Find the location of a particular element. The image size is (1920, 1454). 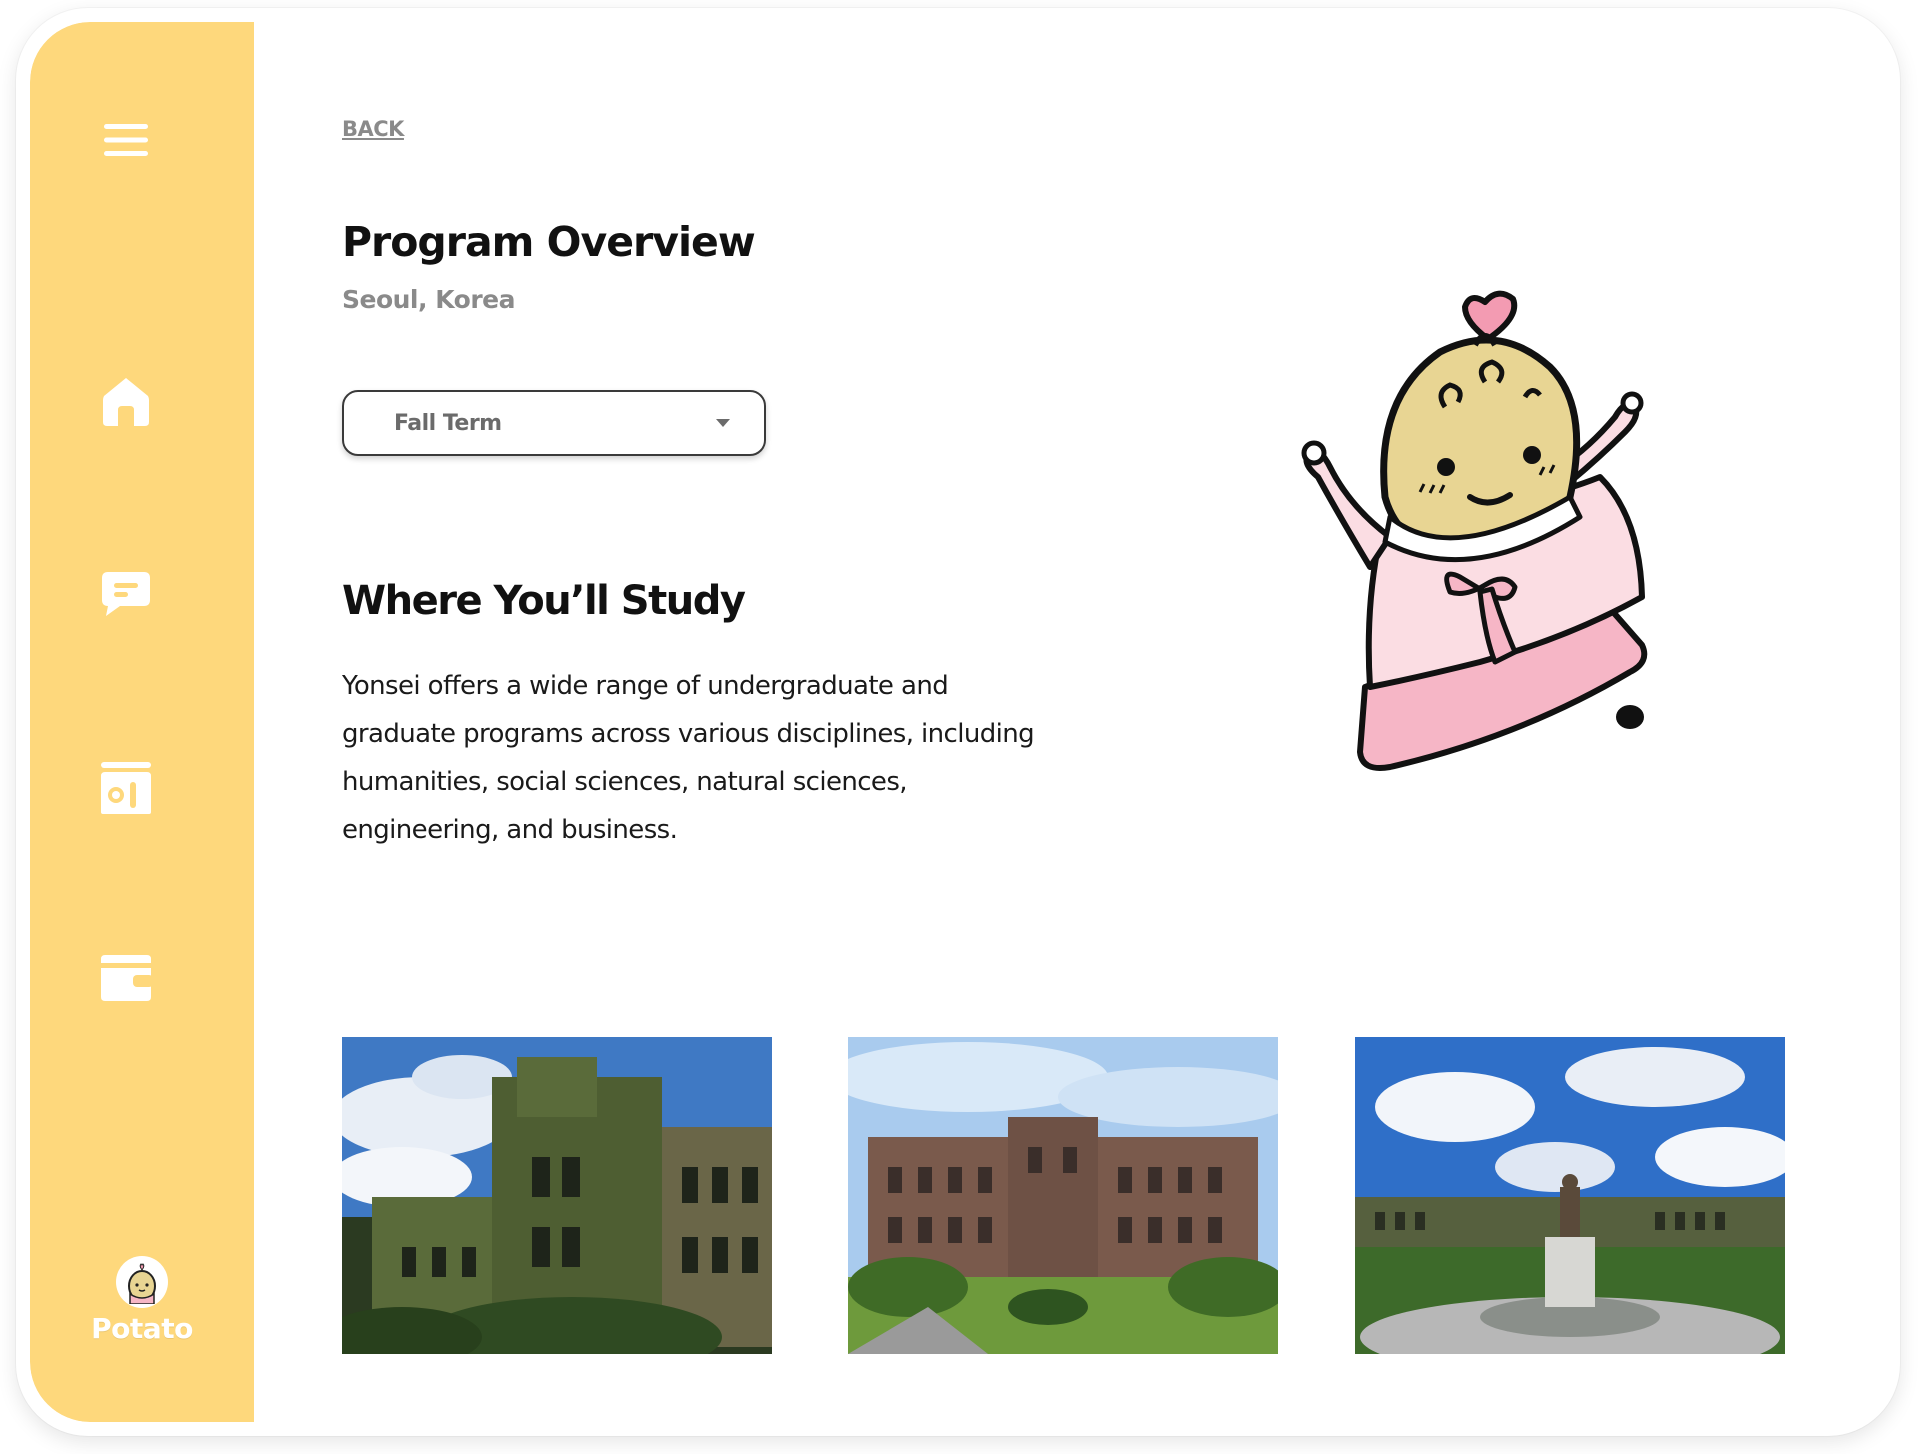

chat-bubble-icon is located at coordinates (126, 594).